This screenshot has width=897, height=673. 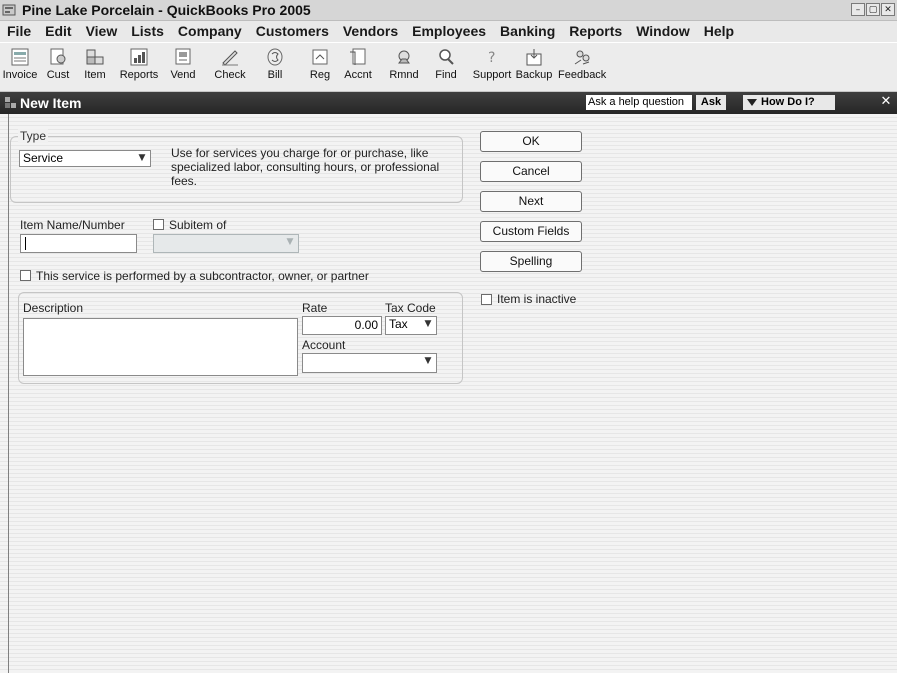 I want to click on menu-help: Help, so click(x=719, y=31).